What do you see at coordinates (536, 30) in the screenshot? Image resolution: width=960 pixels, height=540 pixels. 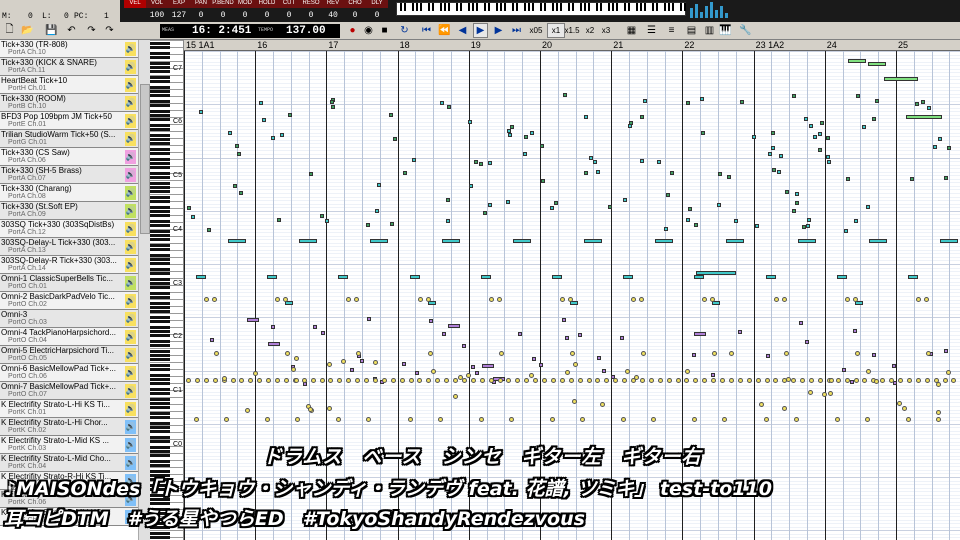 I see `zoom-x05: x05` at bounding box center [536, 30].